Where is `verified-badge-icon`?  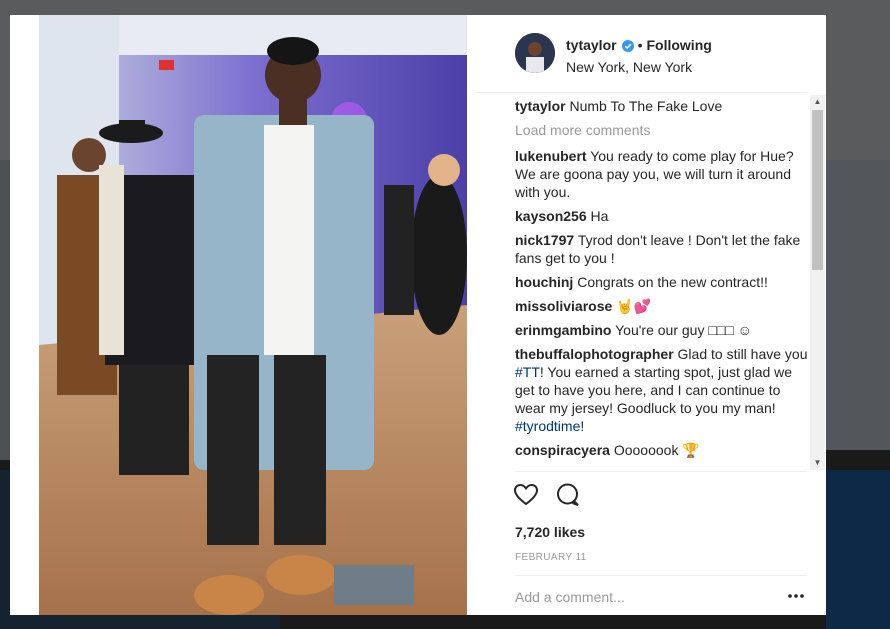
verified-badge-icon is located at coordinates (627, 45).